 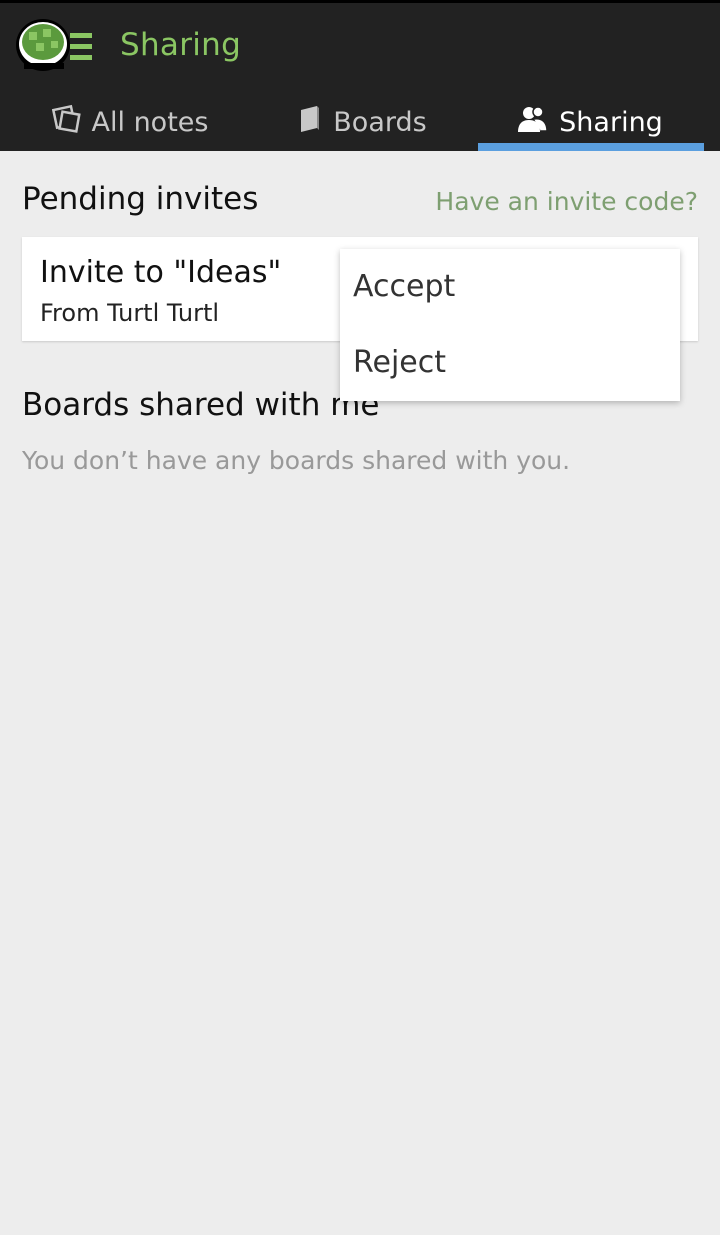 I want to click on invite-action-menu: Accept Reject, so click(x=510, y=325).